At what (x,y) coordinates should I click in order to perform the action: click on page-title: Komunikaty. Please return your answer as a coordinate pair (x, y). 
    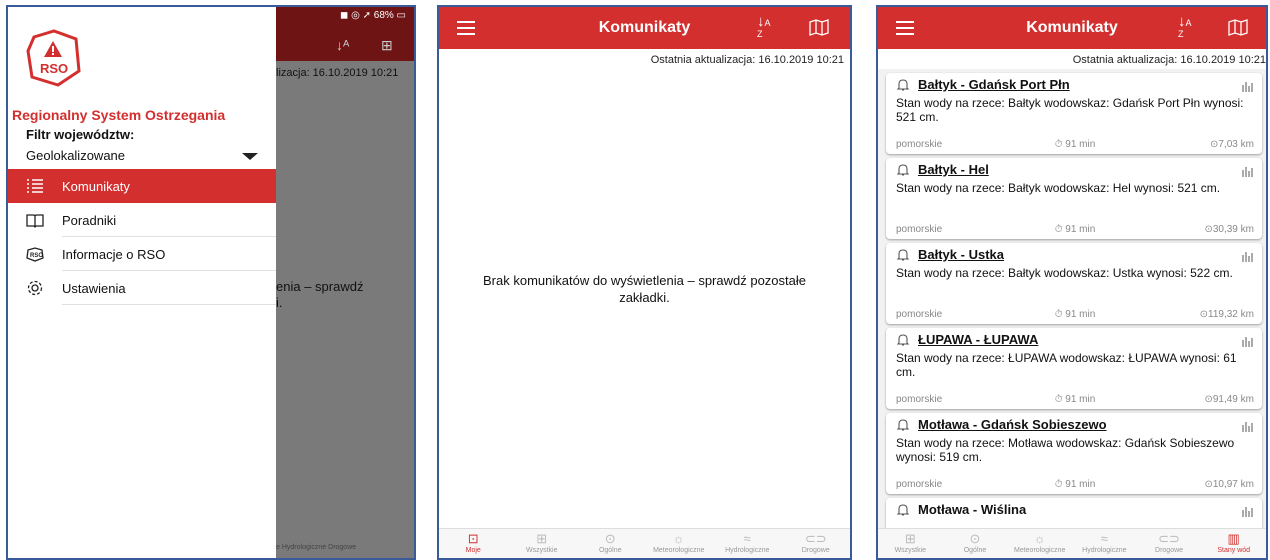
    Looking at the image, I should click on (1072, 27).